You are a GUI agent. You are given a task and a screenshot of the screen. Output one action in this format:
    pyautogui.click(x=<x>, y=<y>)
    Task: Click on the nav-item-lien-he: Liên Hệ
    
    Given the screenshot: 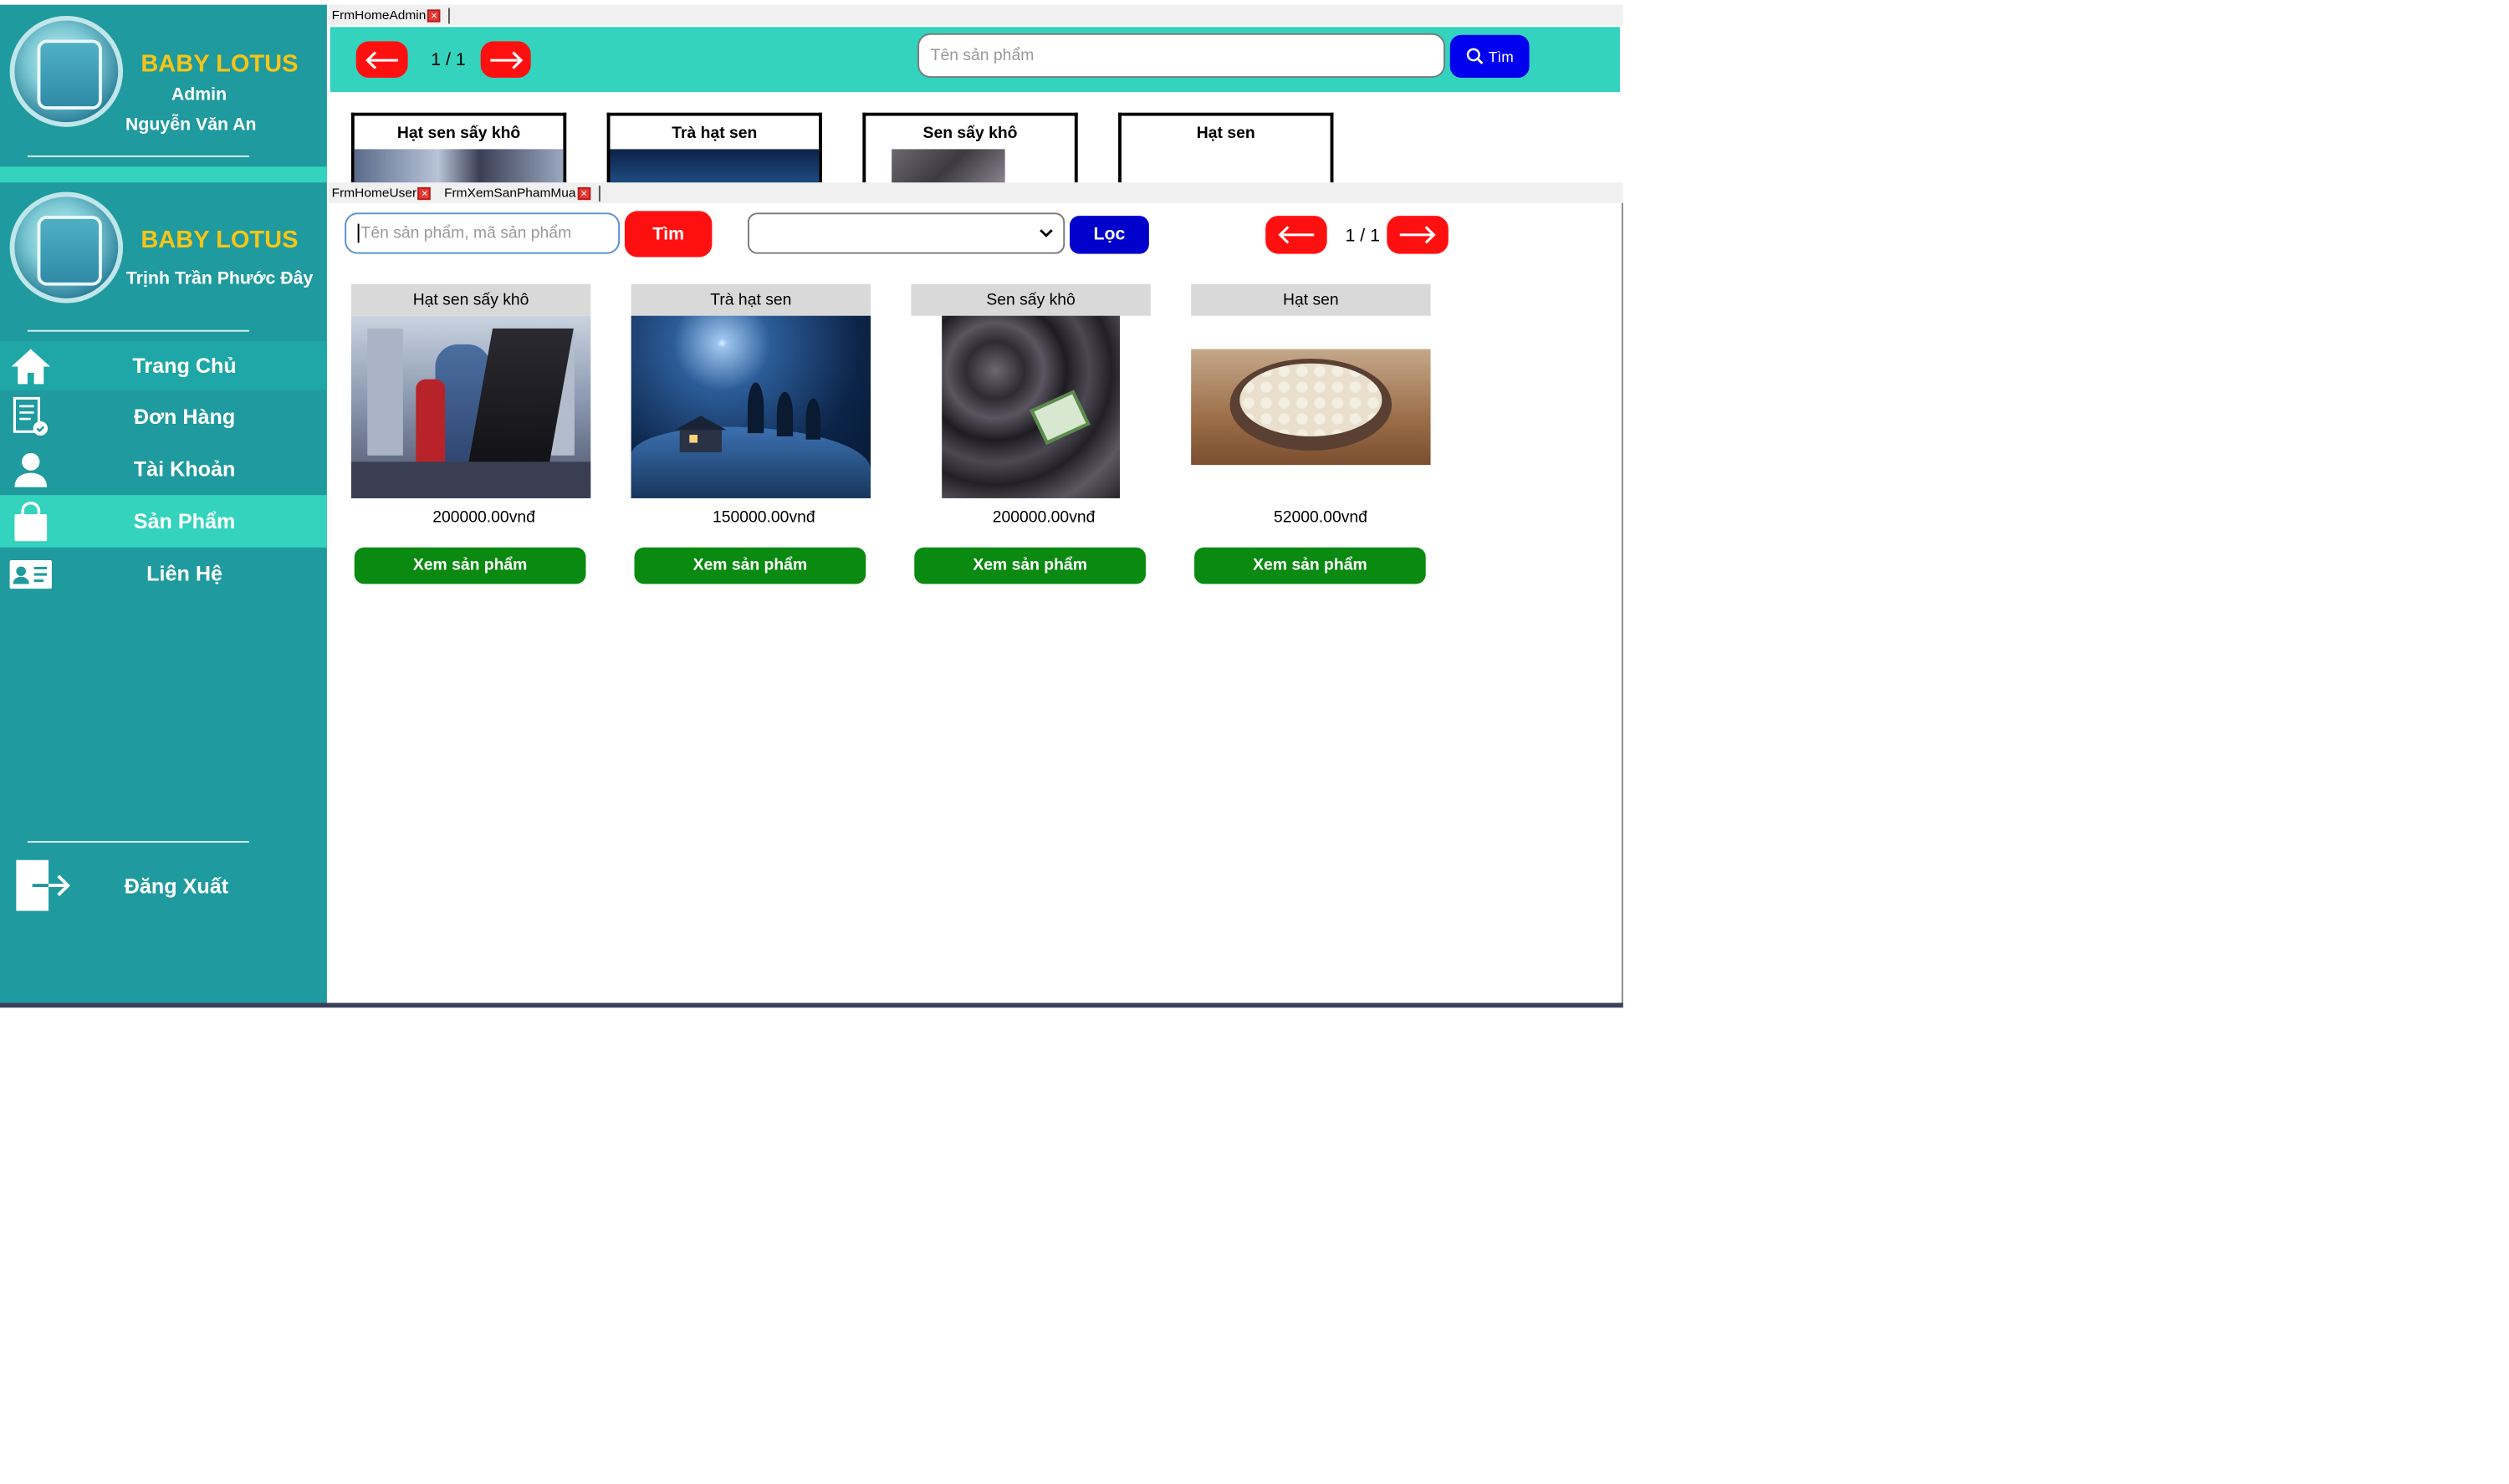 What is the action you would take?
    pyautogui.click(x=164, y=574)
    